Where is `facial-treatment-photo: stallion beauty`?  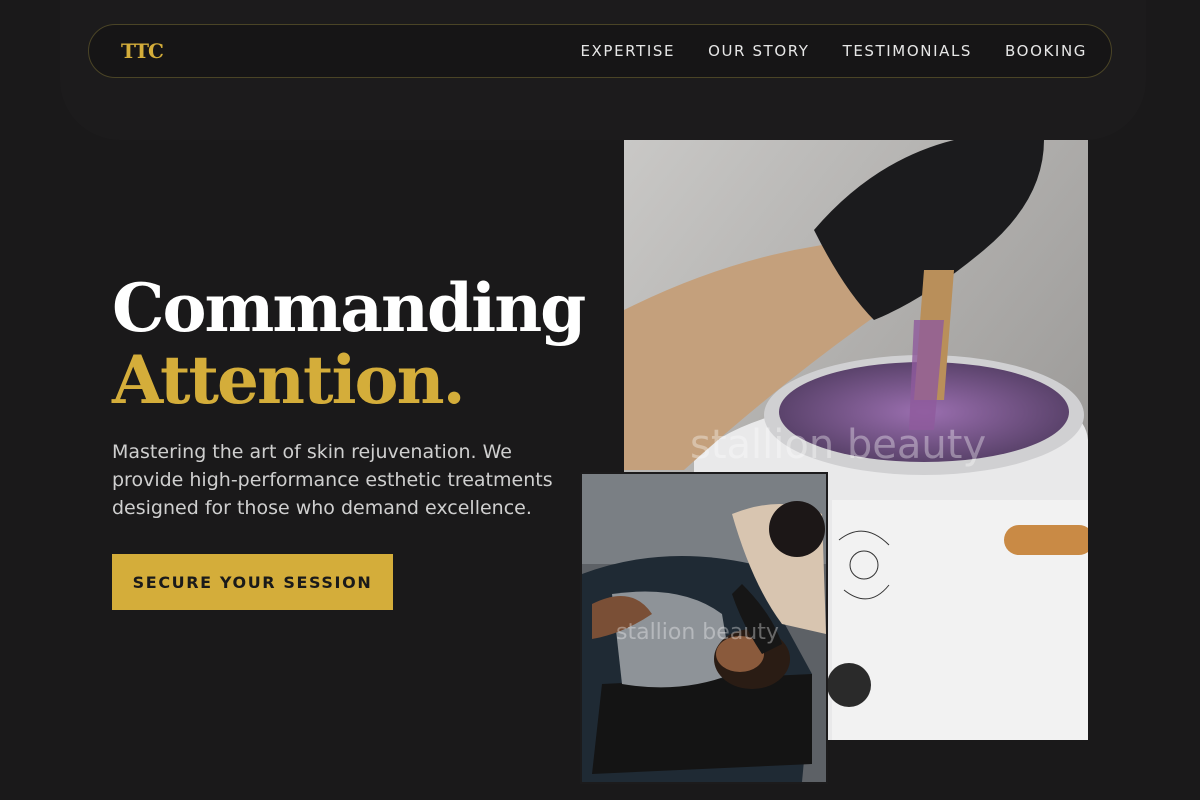 facial-treatment-photo: stallion beauty is located at coordinates (704, 628).